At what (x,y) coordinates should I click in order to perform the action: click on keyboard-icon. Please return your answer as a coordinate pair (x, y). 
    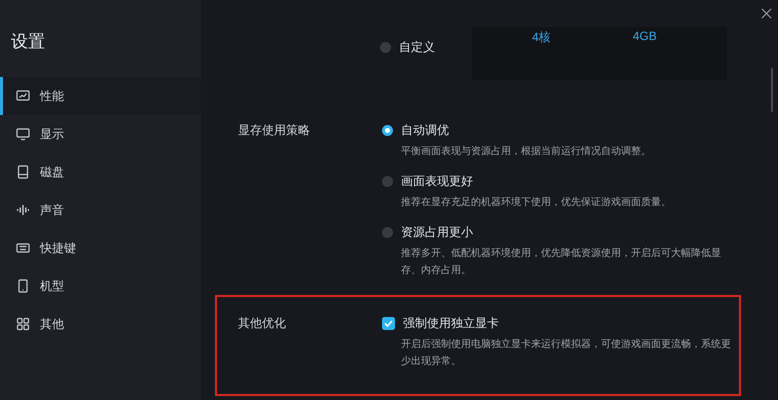
    Looking at the image, I should click on (23, 248).